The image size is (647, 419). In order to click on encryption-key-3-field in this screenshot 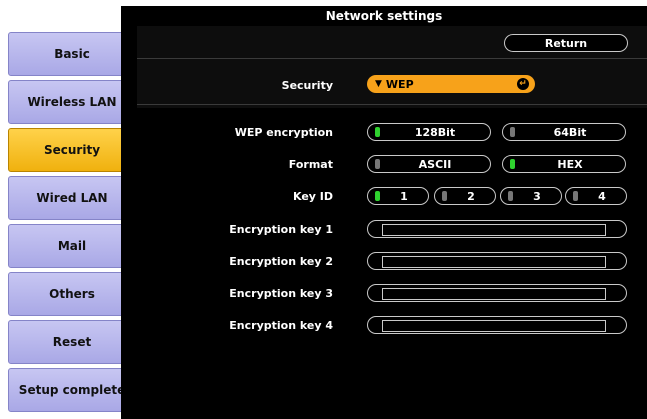, I will do `click(497, 293)`.